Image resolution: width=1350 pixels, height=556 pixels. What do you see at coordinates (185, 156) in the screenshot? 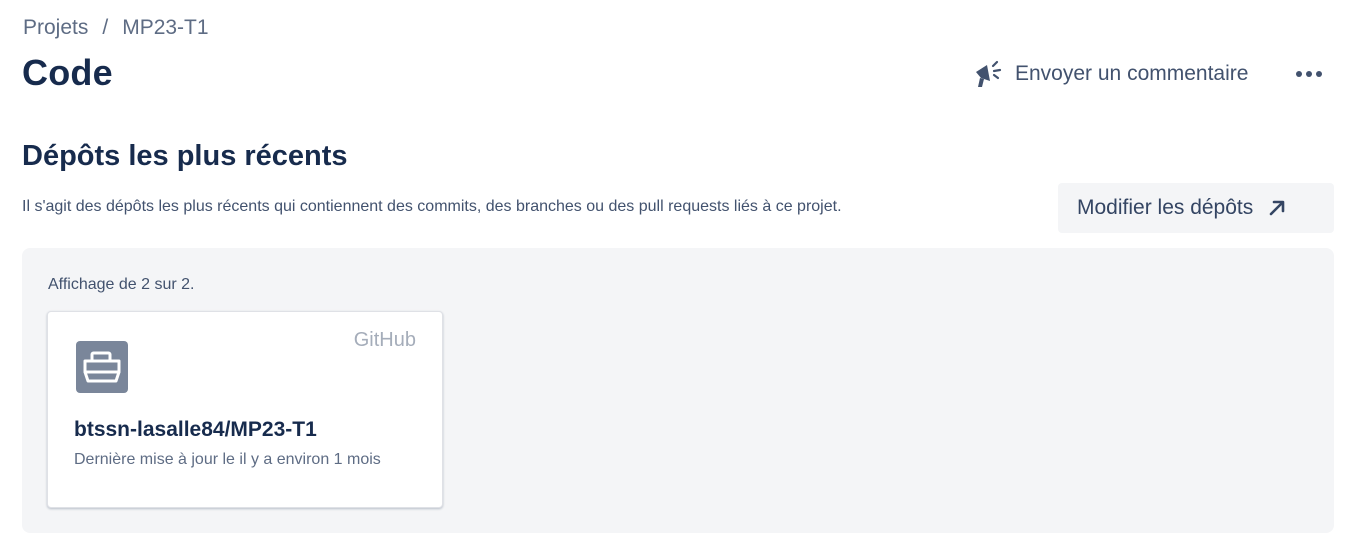
I see `section-title: Dépôts les plus récents` at bounding box center [185, 156].